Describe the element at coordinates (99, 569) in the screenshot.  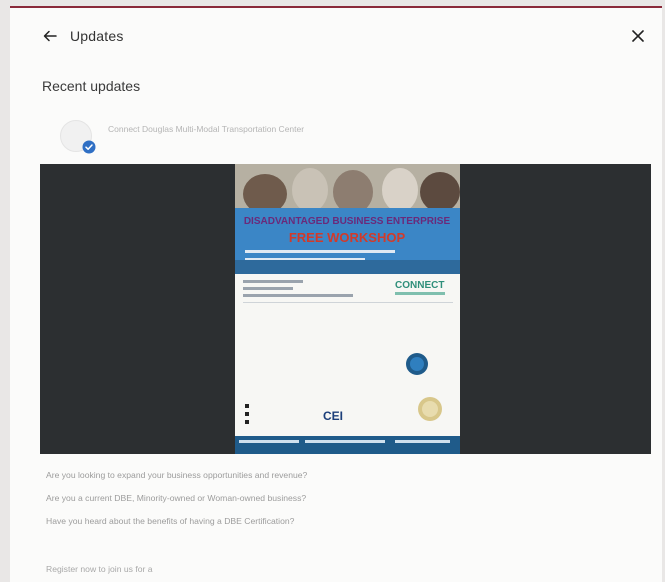
I see `post-cta: Register now to join us for a` at that location.